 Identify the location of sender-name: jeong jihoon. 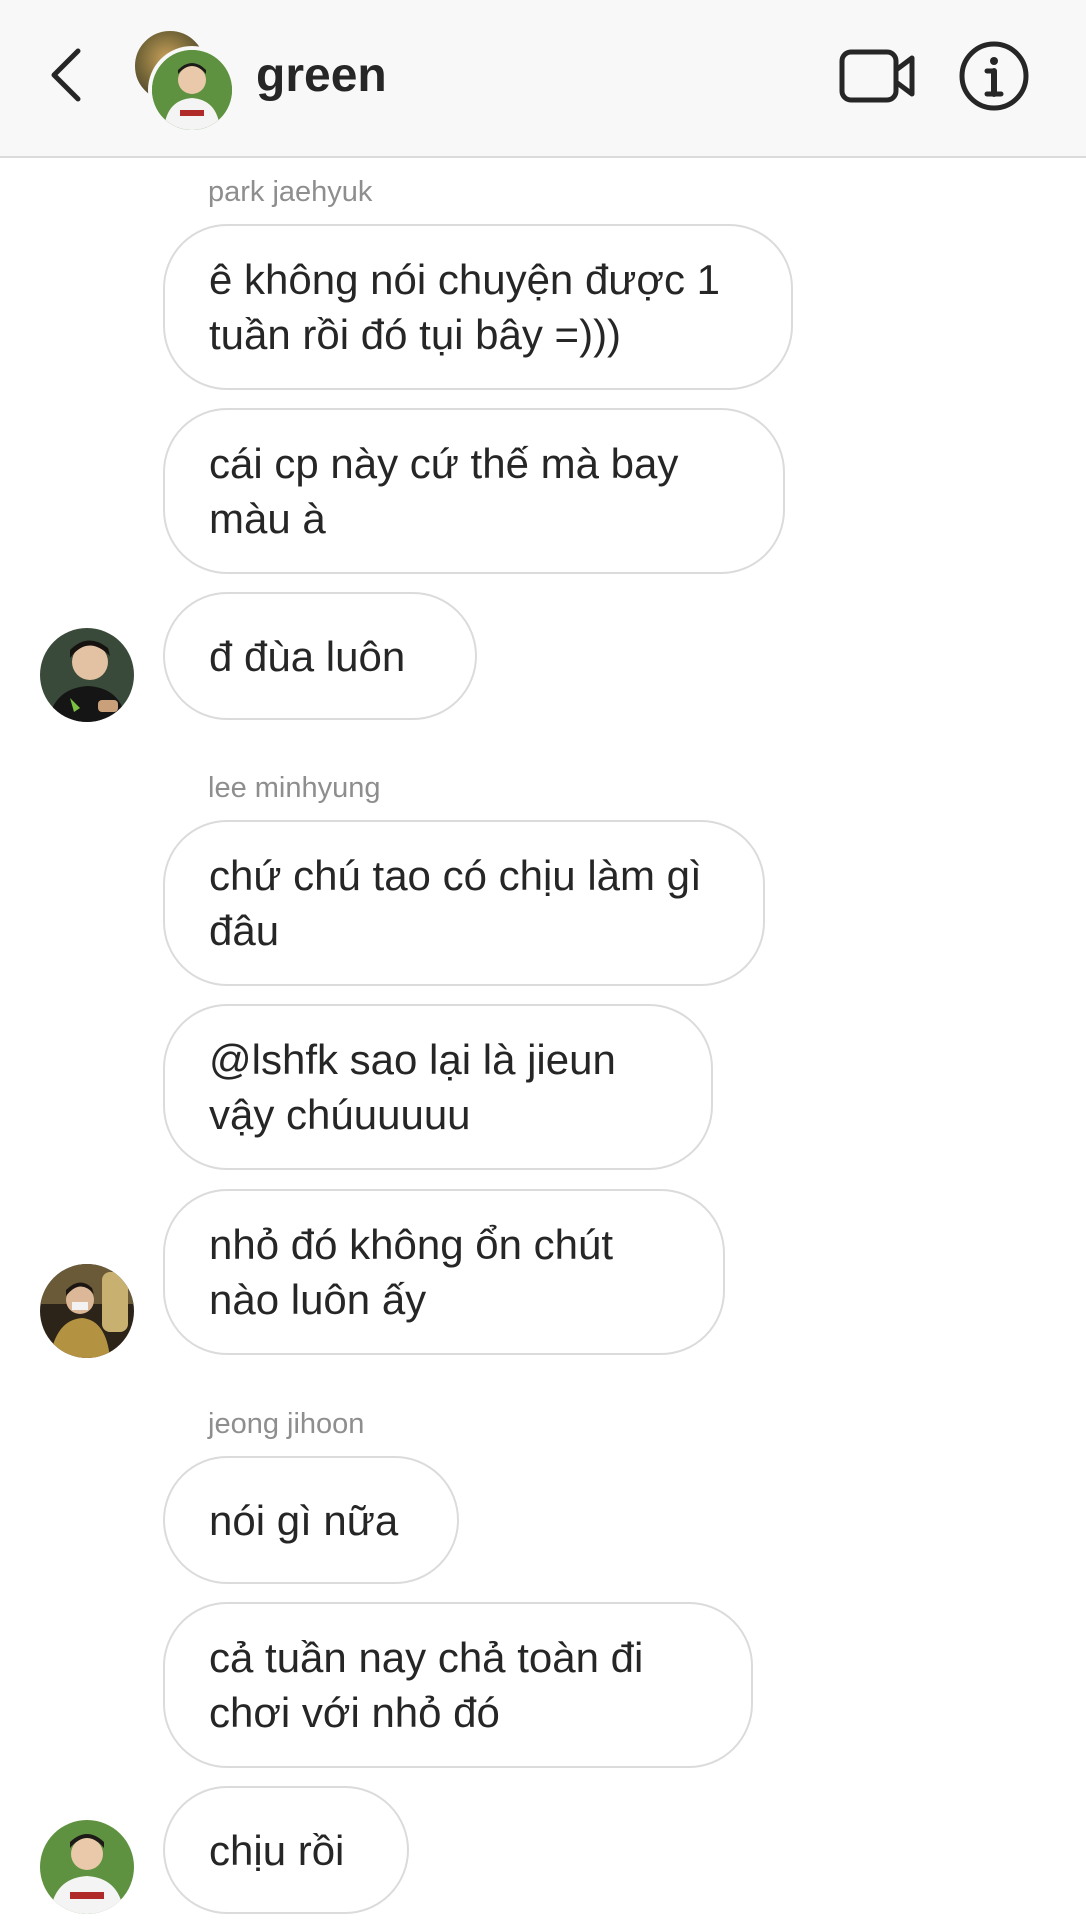
(286, 1424).